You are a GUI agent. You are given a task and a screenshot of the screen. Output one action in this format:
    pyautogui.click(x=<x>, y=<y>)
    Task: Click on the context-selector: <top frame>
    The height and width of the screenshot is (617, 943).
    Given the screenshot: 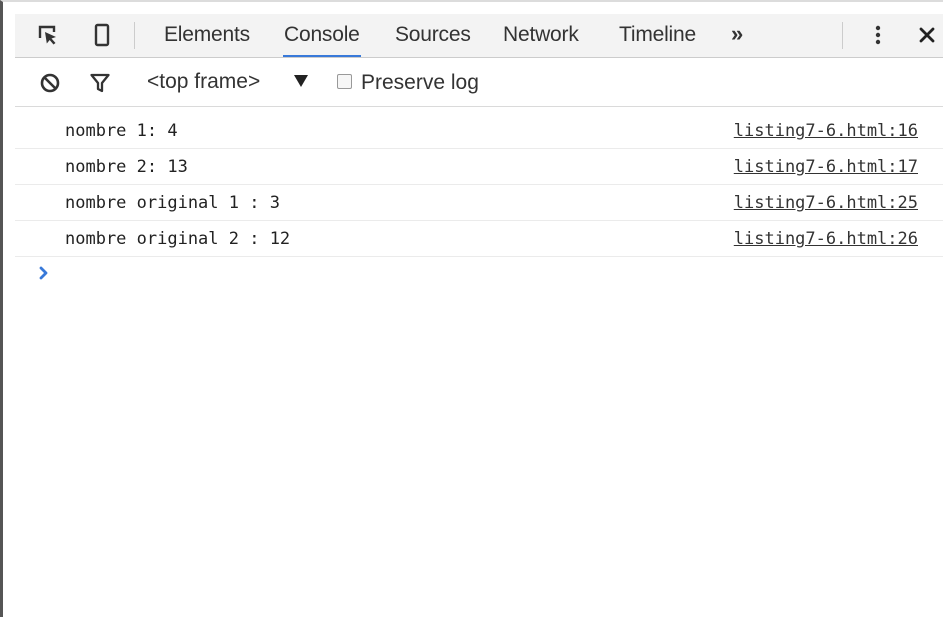 What is the action you would take?
    pyautogui.click(x=203, y=82)
    